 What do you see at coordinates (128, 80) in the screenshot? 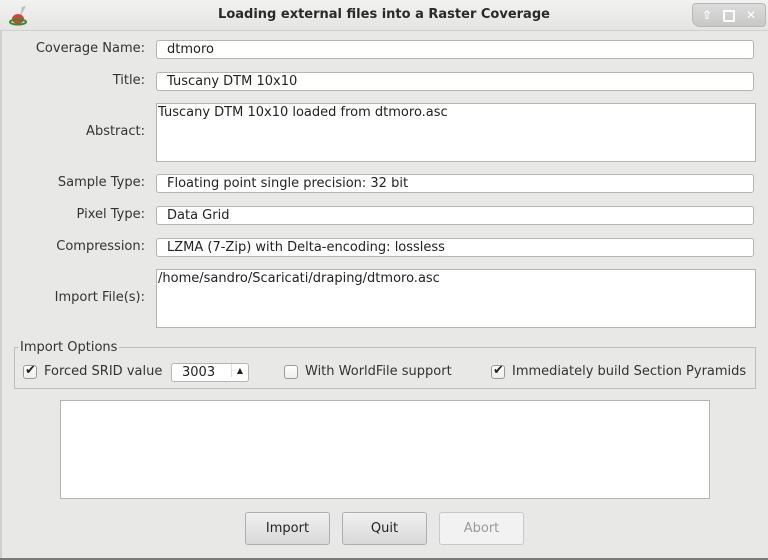
I see `title-label: Title:` at bounding box center [128, 80].